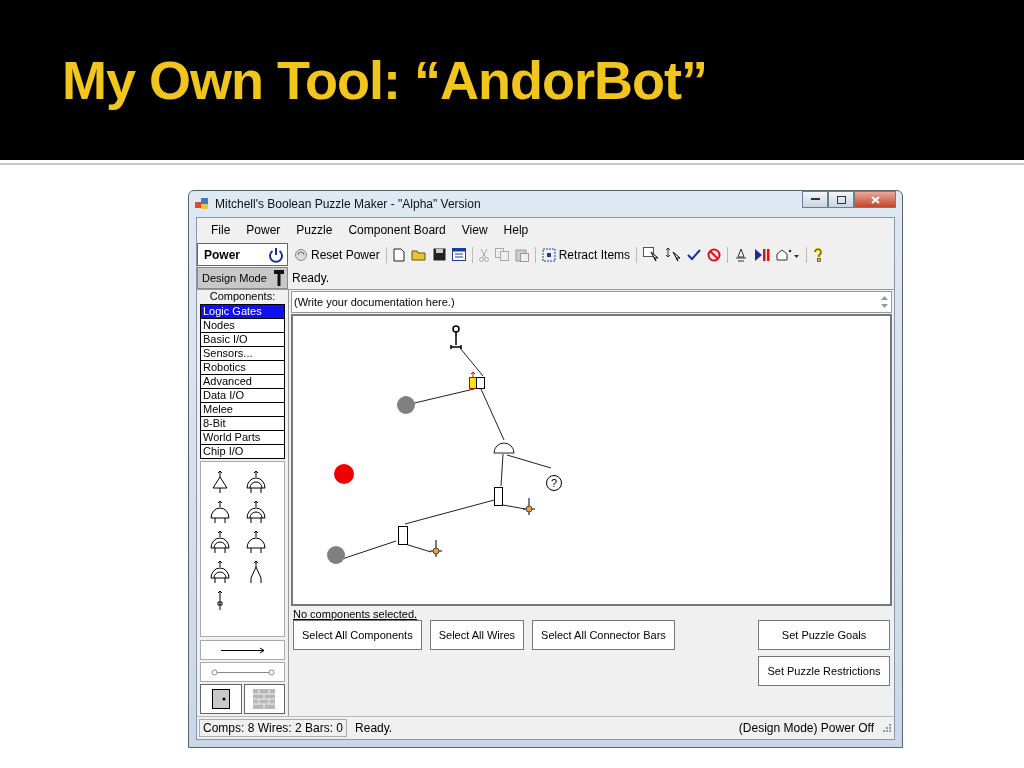 The image size is (1024, 768). What do you see at coordinates (694, 254) in the screenshot?
I see `checkmark-icon` at bounding box center [694, 254].